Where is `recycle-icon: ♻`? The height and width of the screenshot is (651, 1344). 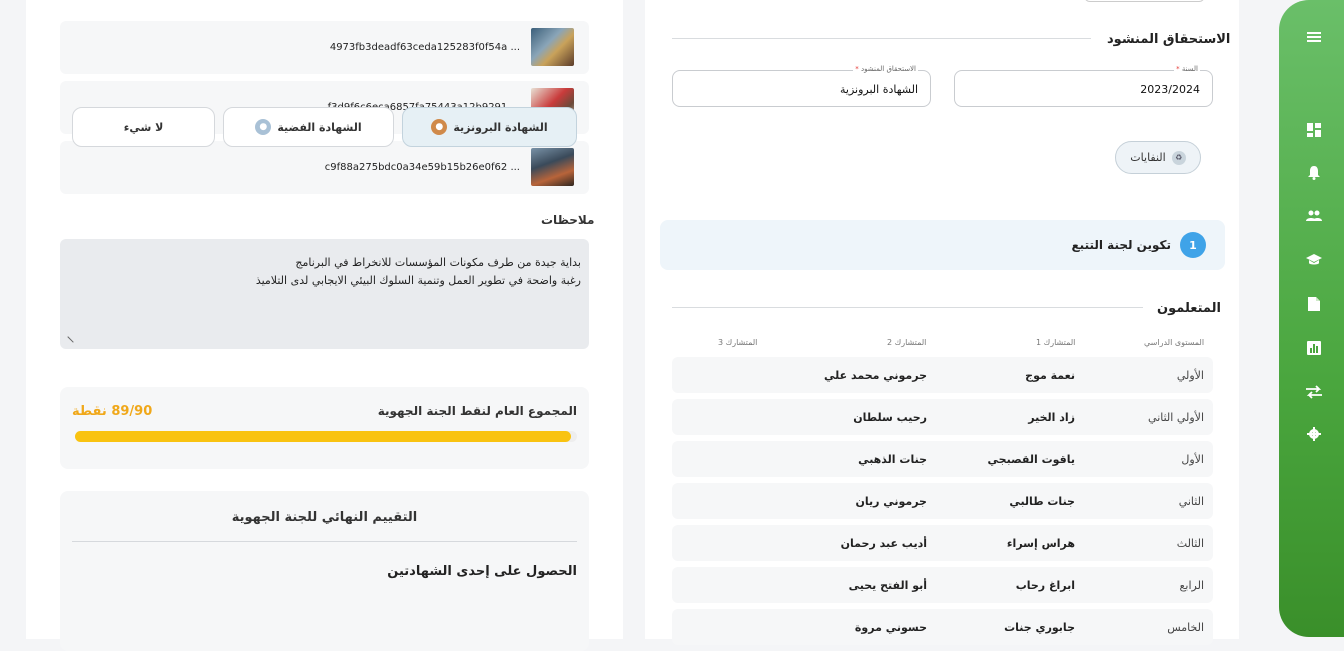 recycle-icon: ♻ is located at coordinates (1178, 157).